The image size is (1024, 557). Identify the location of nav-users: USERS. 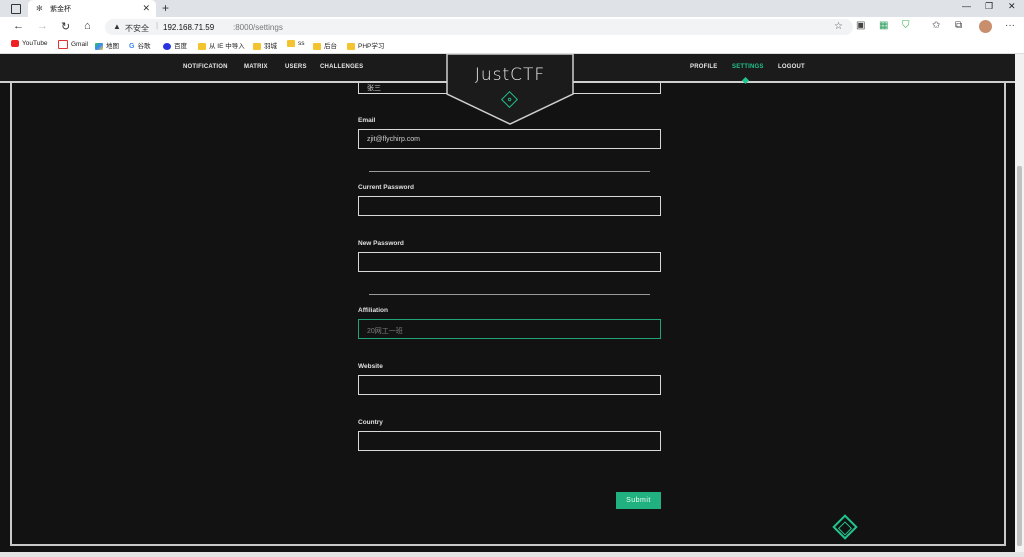
(296, 67).